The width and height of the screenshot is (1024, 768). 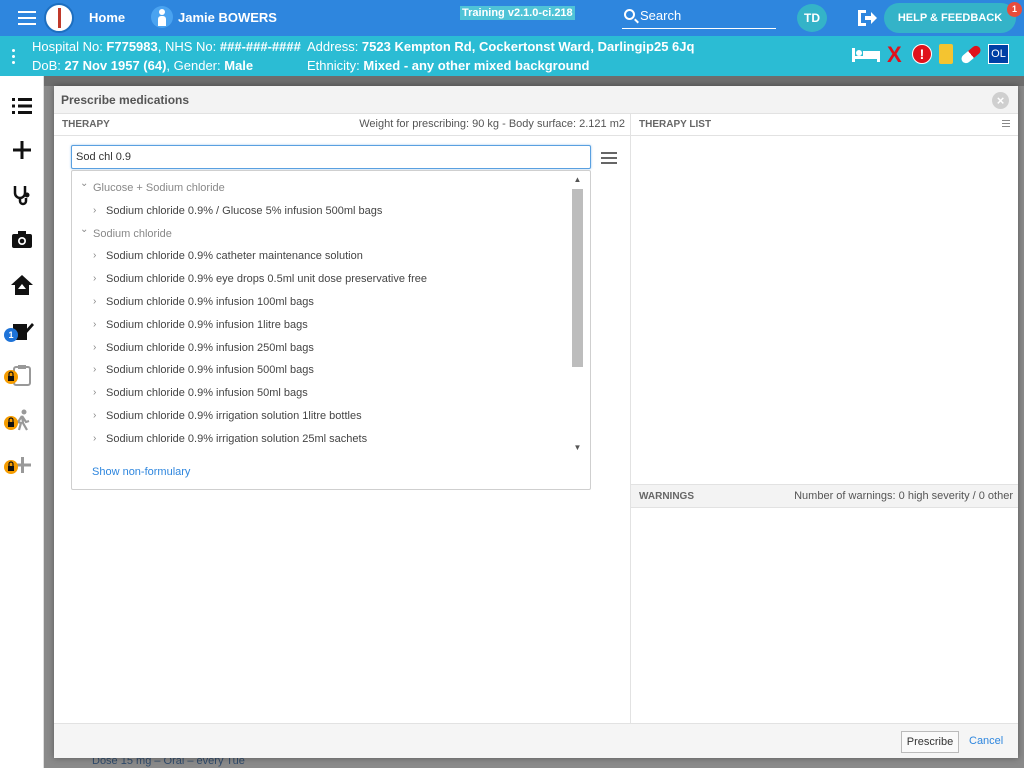 What do you see at coordinates (322, 188) in the screenshot?
I see `result-group: ⌄ Glucose + Sodium chloride` at bounding box center [322, 188].